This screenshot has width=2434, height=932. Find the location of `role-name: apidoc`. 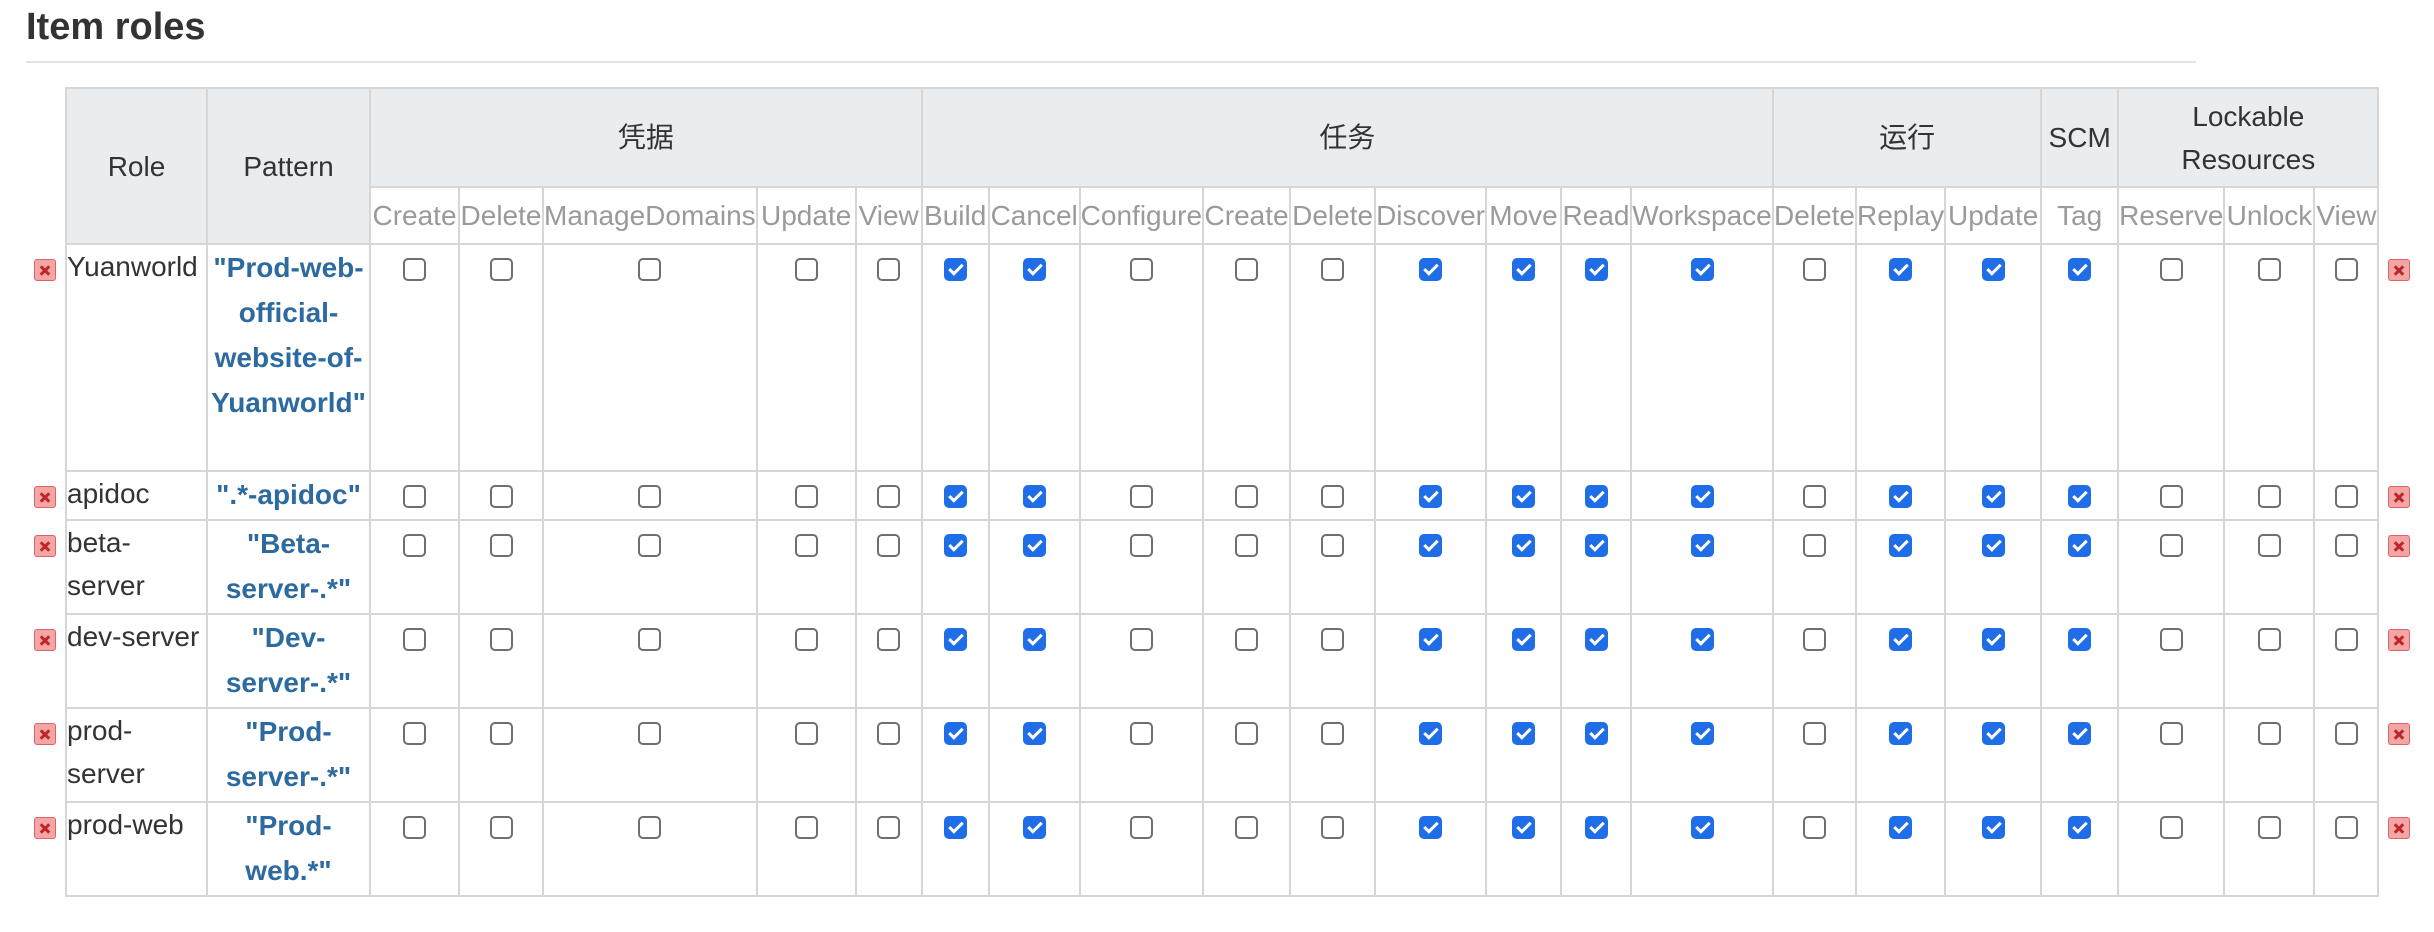

role-name: apidoc is located at coordinates (136, 495).